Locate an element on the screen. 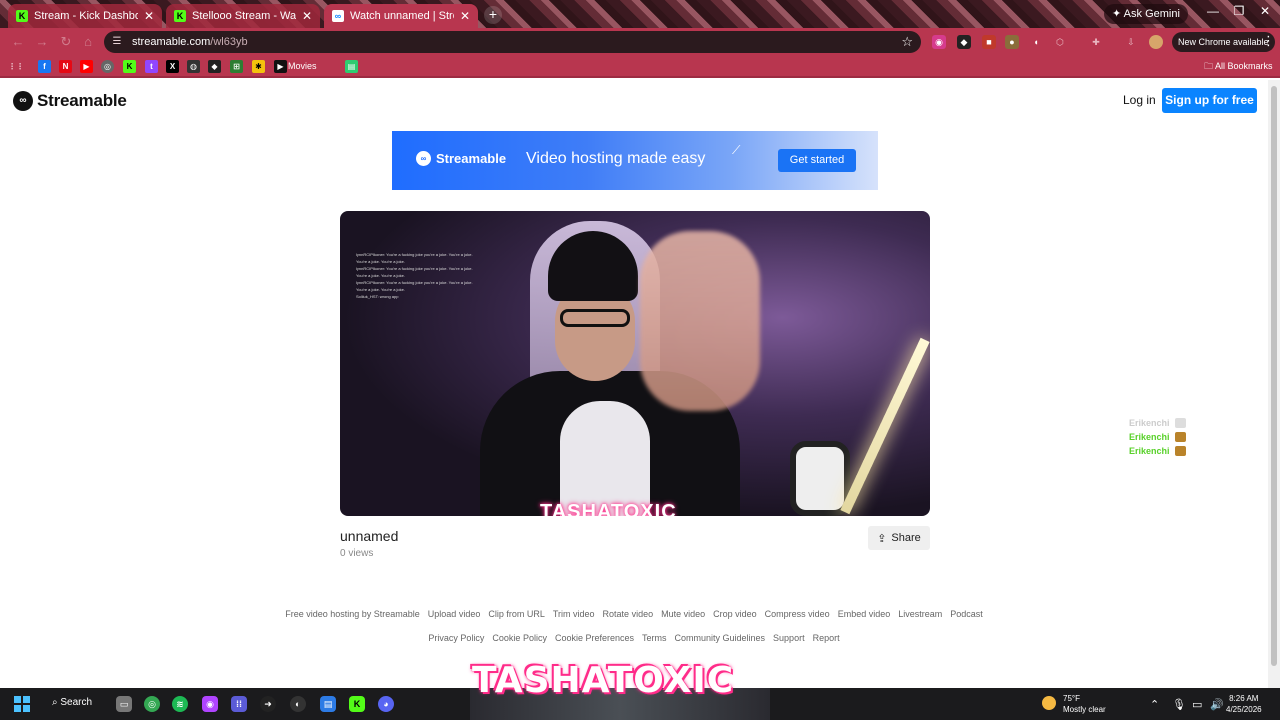  all-bookmarks-button: 🗀 All Bookmarks is located at coordinates (1238, 66).